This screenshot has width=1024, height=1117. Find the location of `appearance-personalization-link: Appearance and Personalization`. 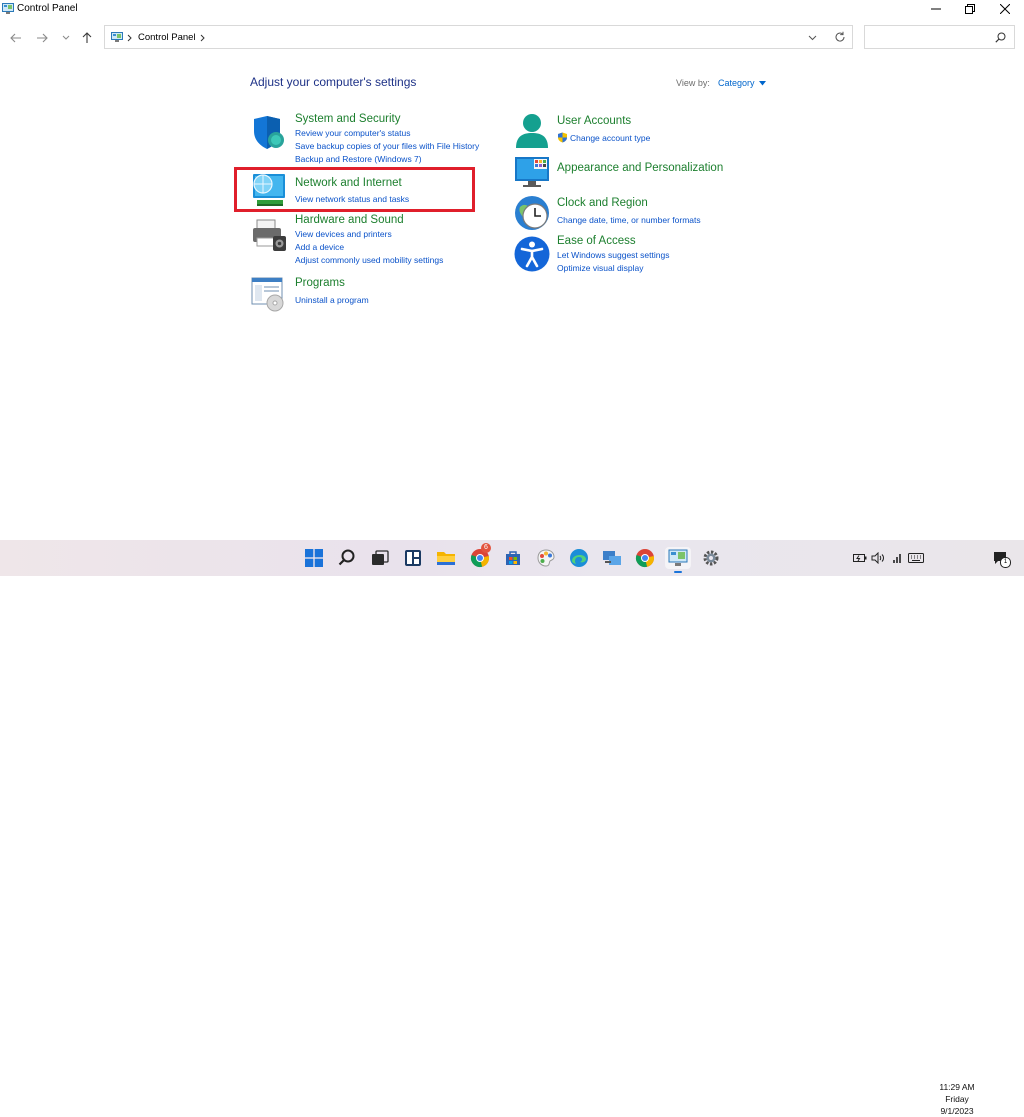

appearance-personalization-link: Appearance and Personalization is located at coordinates (640, 168).